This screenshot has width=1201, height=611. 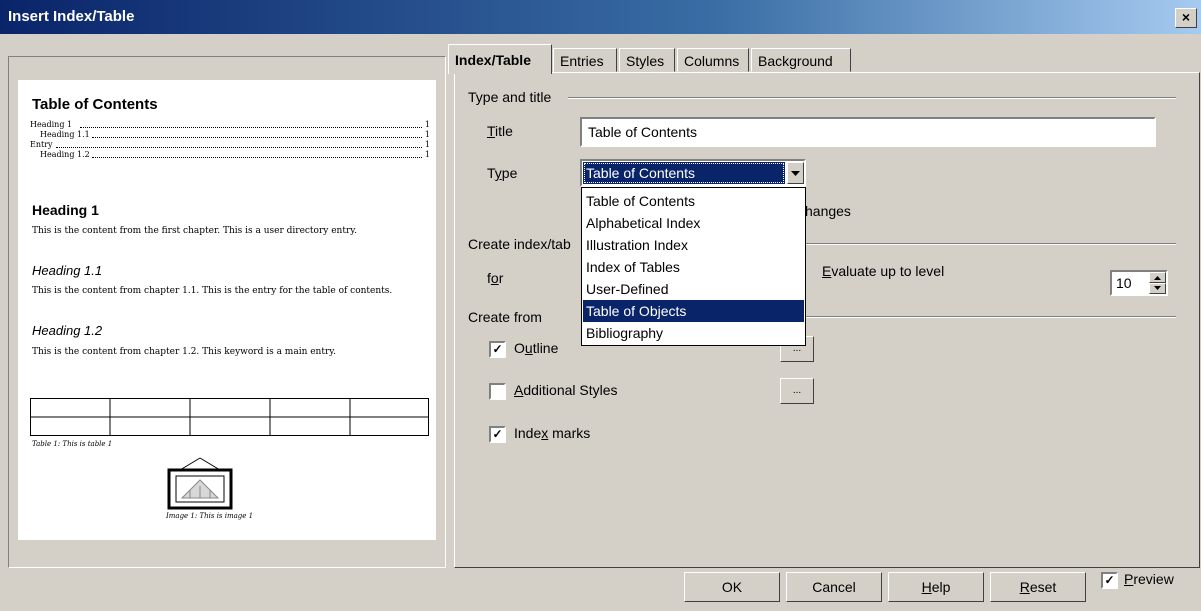 What do you see at coordinates (522, 244) in the screenshot?
I see `create-index-label: Create index/tab` at bounding box center [522, 244].